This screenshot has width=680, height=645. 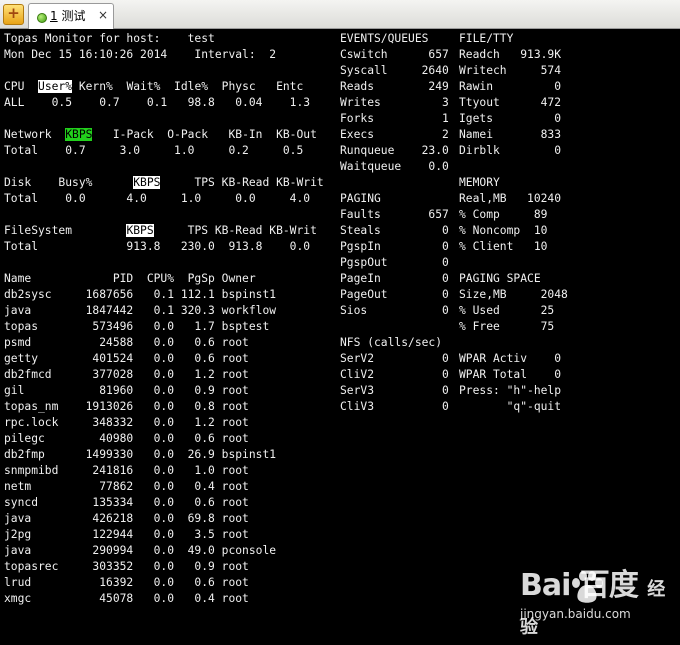 What do you see at coordinates (394, 150) in the screenshot?
I see `events-item: Runqueue 23.0` at bounding box center [394, 150].